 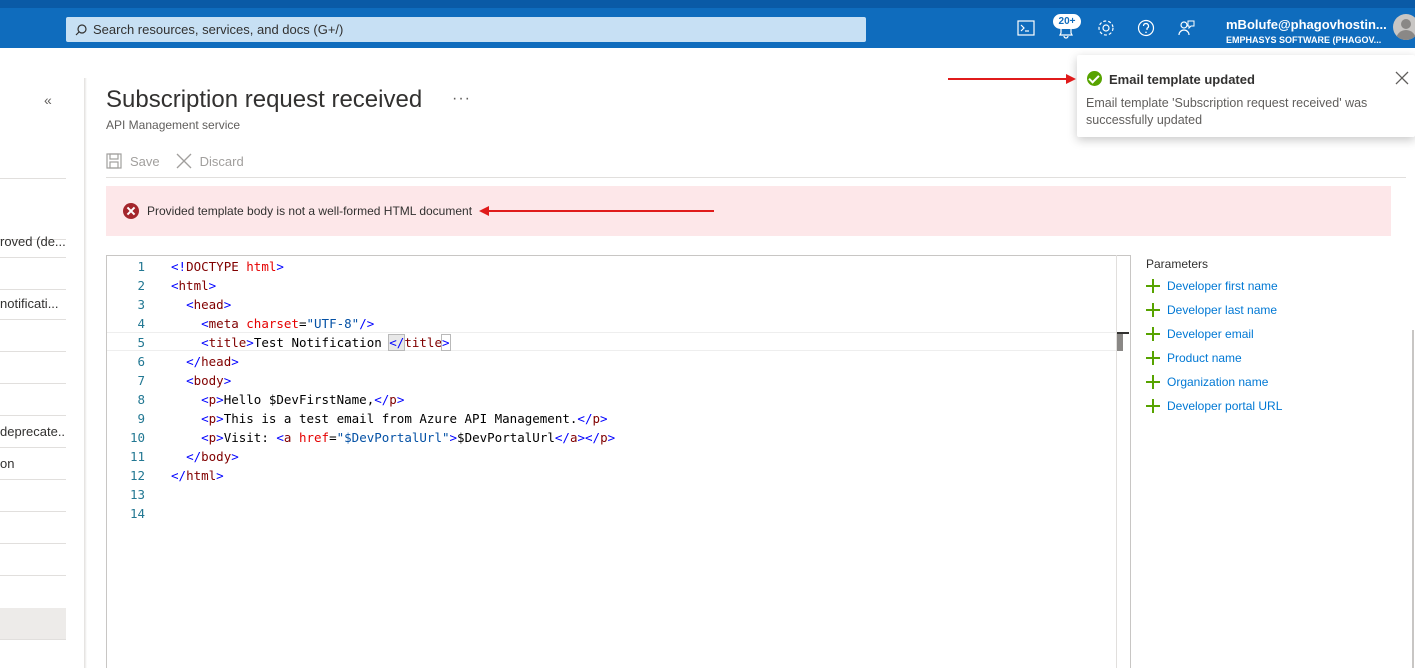 I want to click on feedback-icon, so click(x=1186, y=28).